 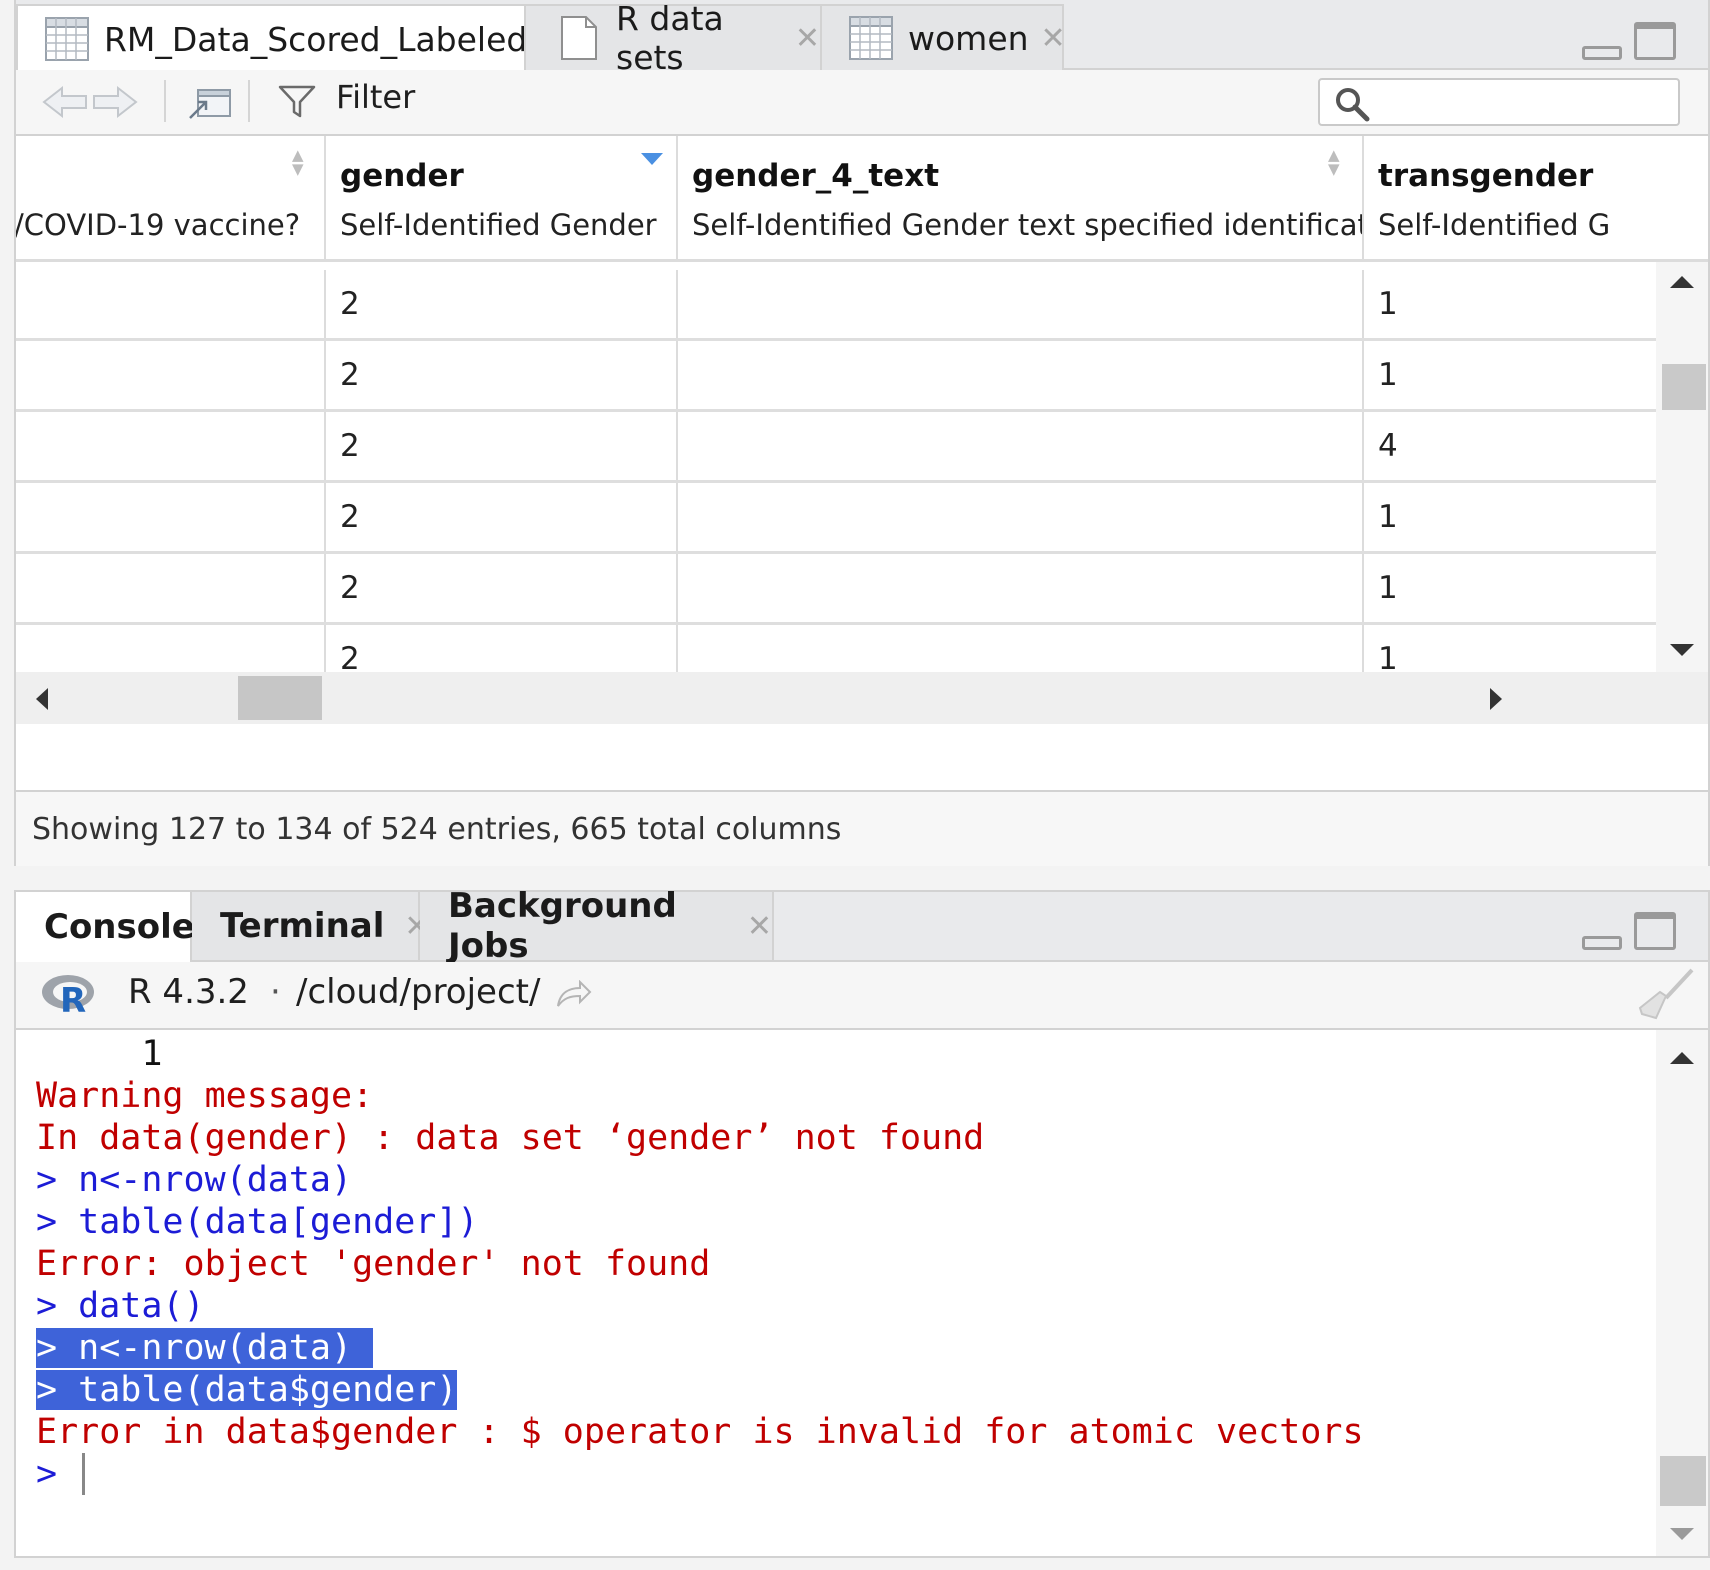 I want to click on console-scroll-thumb, so click(x=1683, y=1481).